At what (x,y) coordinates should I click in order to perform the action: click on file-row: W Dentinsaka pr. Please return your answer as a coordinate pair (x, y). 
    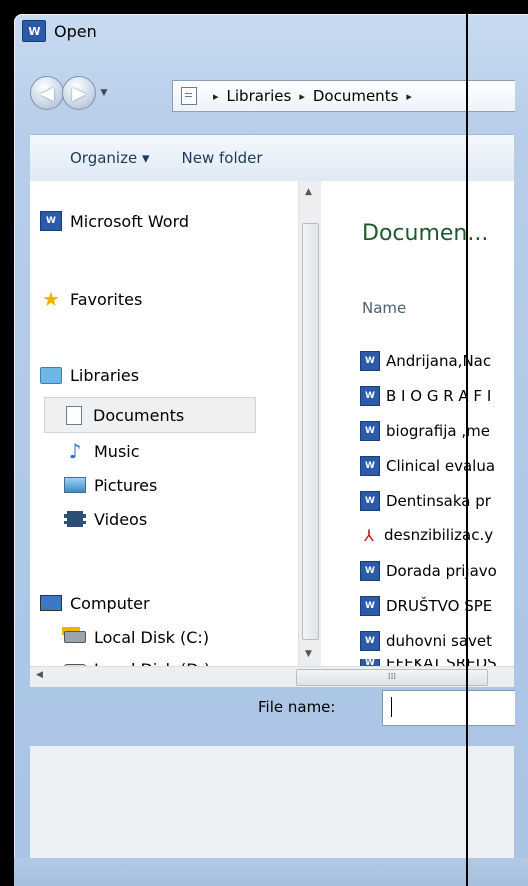
    Looking at the image, I should click on (425, 501).